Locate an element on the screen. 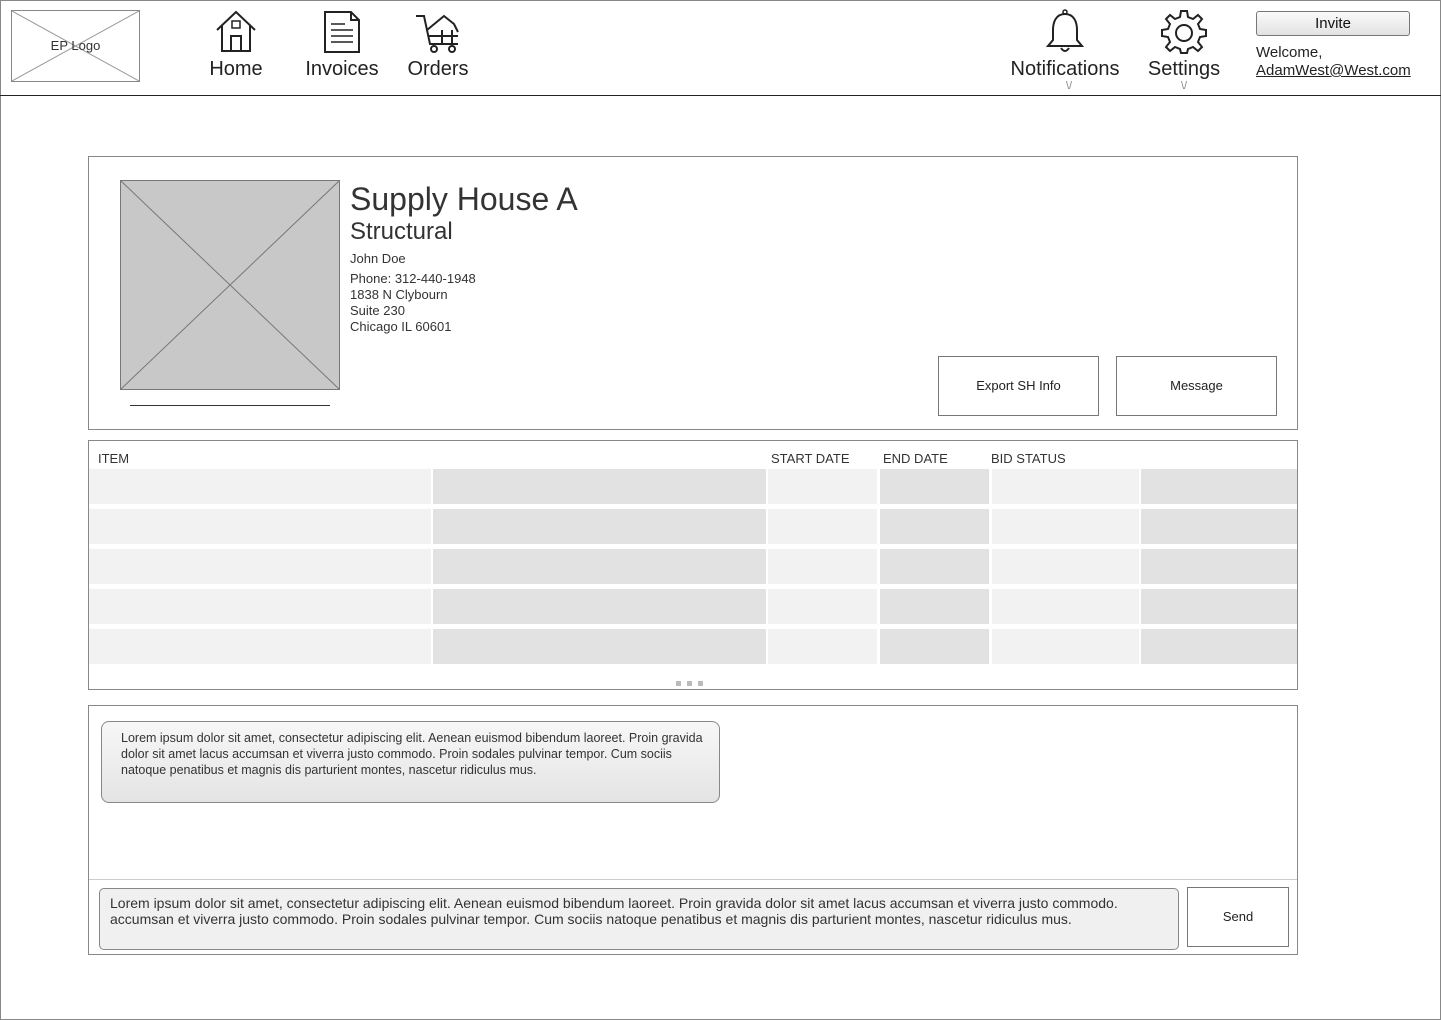 The width and height of the screenshot is (1441, 1020). cart-icon is located at coordinates (437, 33).